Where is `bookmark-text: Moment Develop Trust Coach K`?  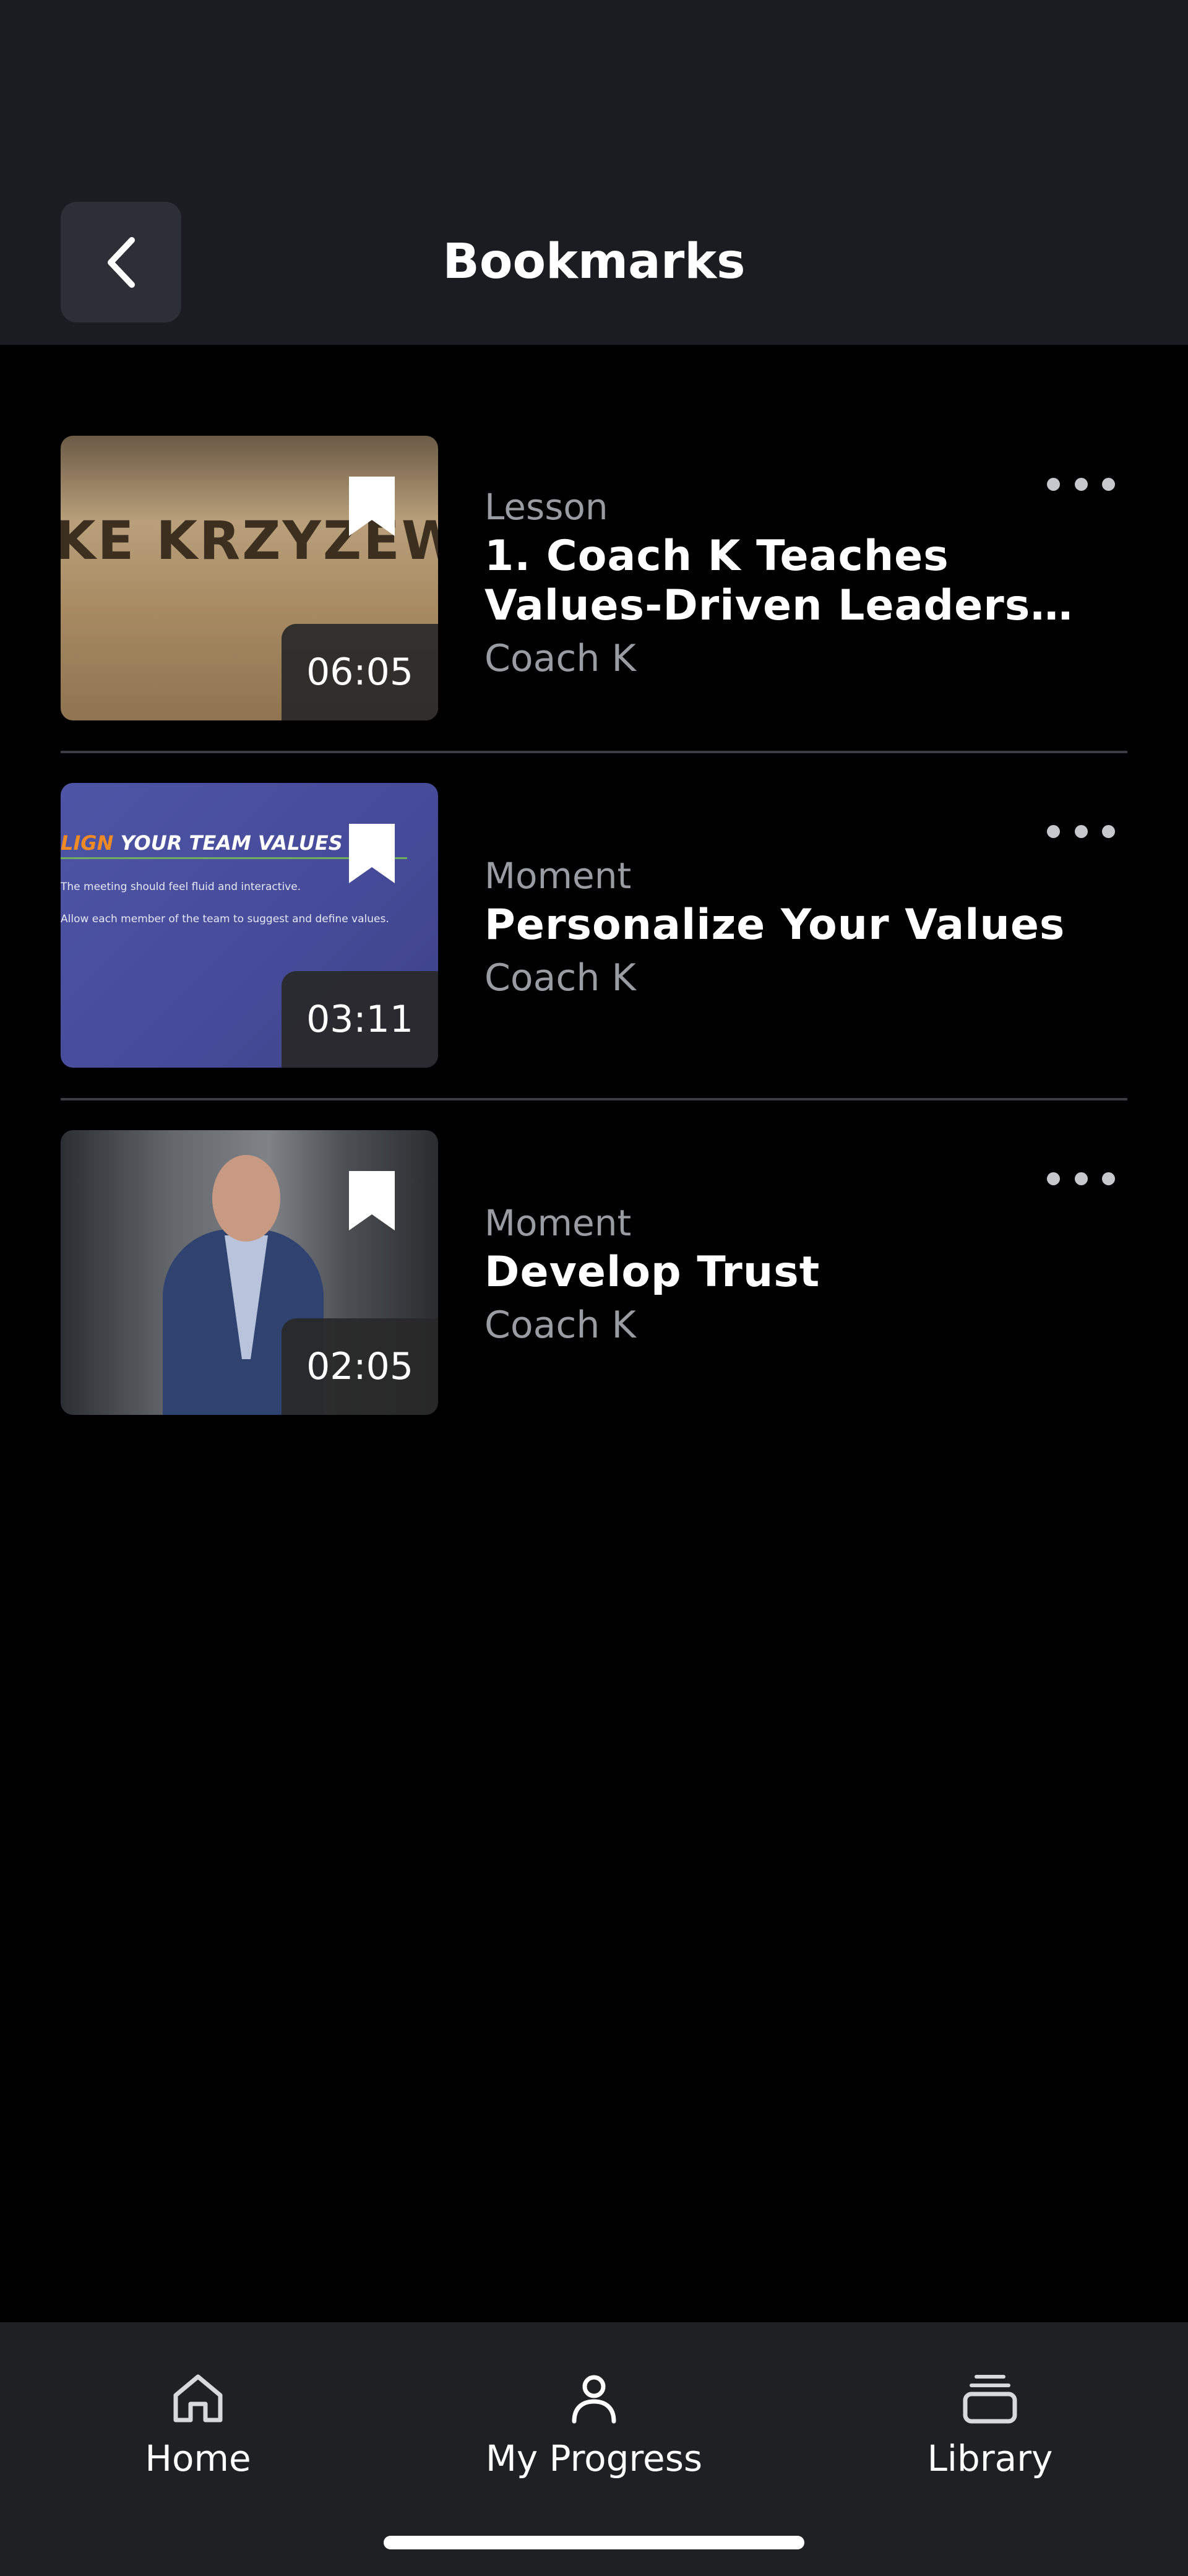 bookmark-text: Moment Develop Trust Coach K is located at coordinates (781, 1275).